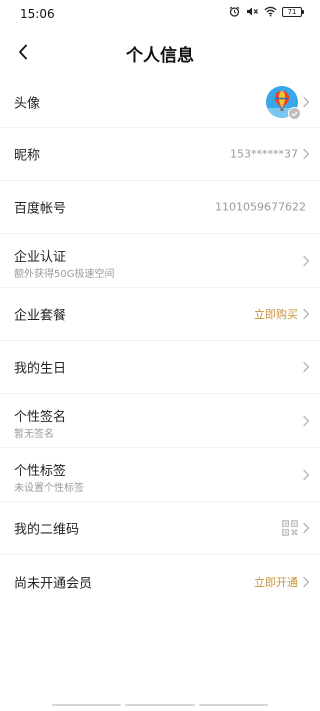 The width and height of the screenshot is (320, 711). What do you see at coordinates (160, 421) in the screenshot?
I see `signature-row: 个性签名 暂无签名` at bounding box center [160, 421].